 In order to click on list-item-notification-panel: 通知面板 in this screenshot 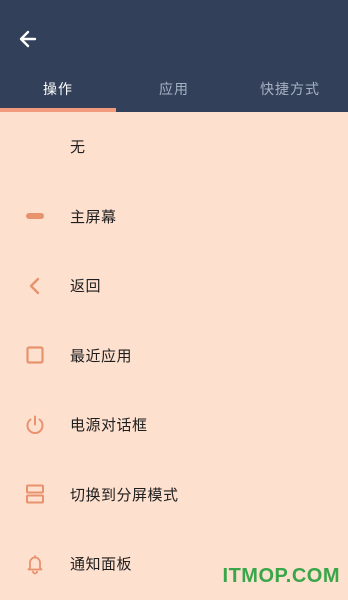, I will do `click(174, 564)`.